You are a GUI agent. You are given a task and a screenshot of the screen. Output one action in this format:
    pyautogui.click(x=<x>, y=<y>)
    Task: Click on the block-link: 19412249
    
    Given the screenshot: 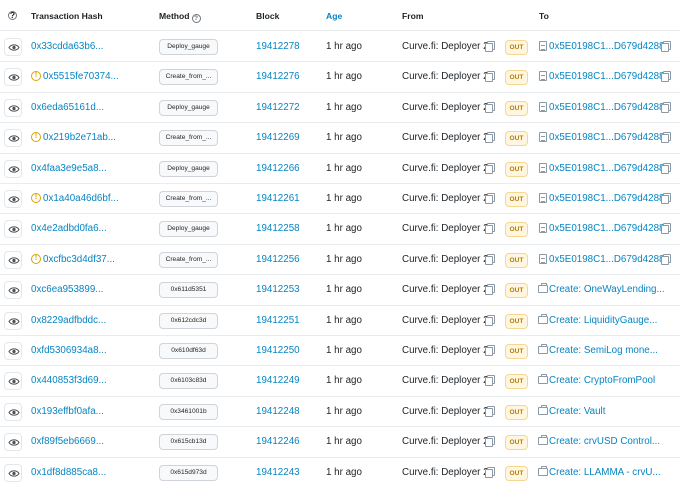 What is the action you would take?
    pyautogui.click(x=278, y=380)
    